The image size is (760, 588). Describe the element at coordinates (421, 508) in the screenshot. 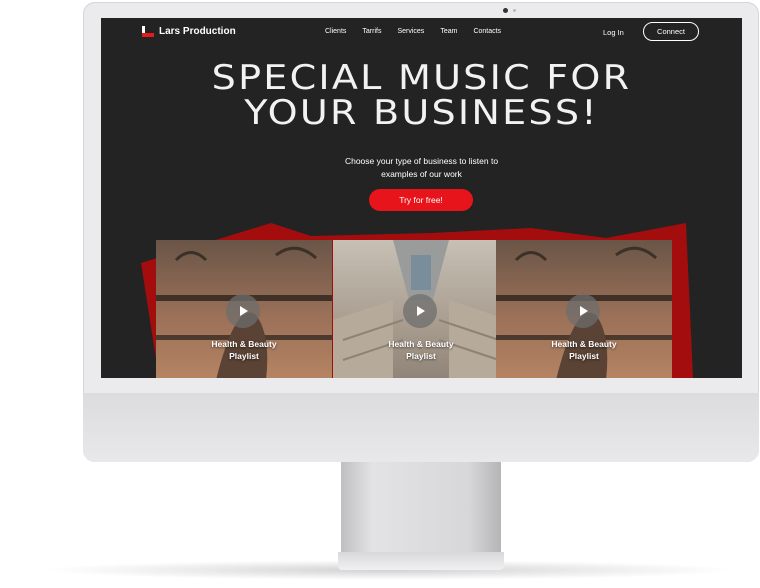

I see `monitor-stand` at that location.